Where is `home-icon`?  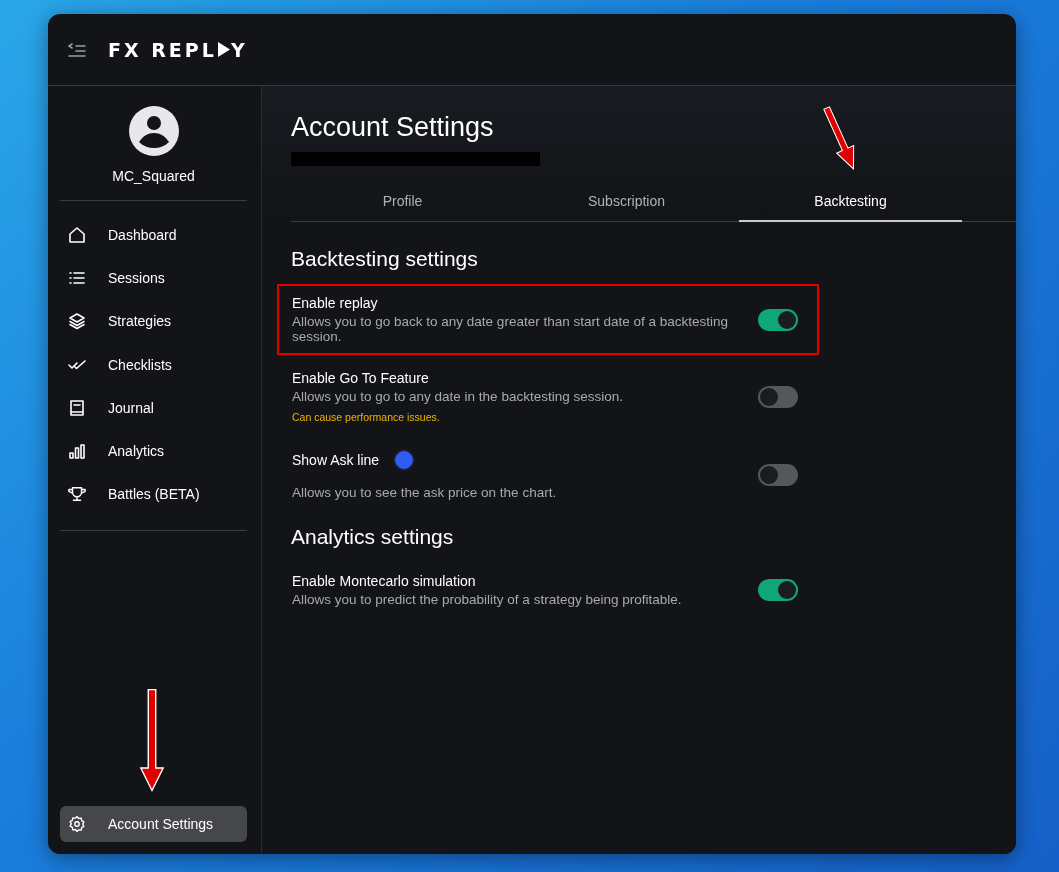 home-icon is located at coordinates (77, 234).